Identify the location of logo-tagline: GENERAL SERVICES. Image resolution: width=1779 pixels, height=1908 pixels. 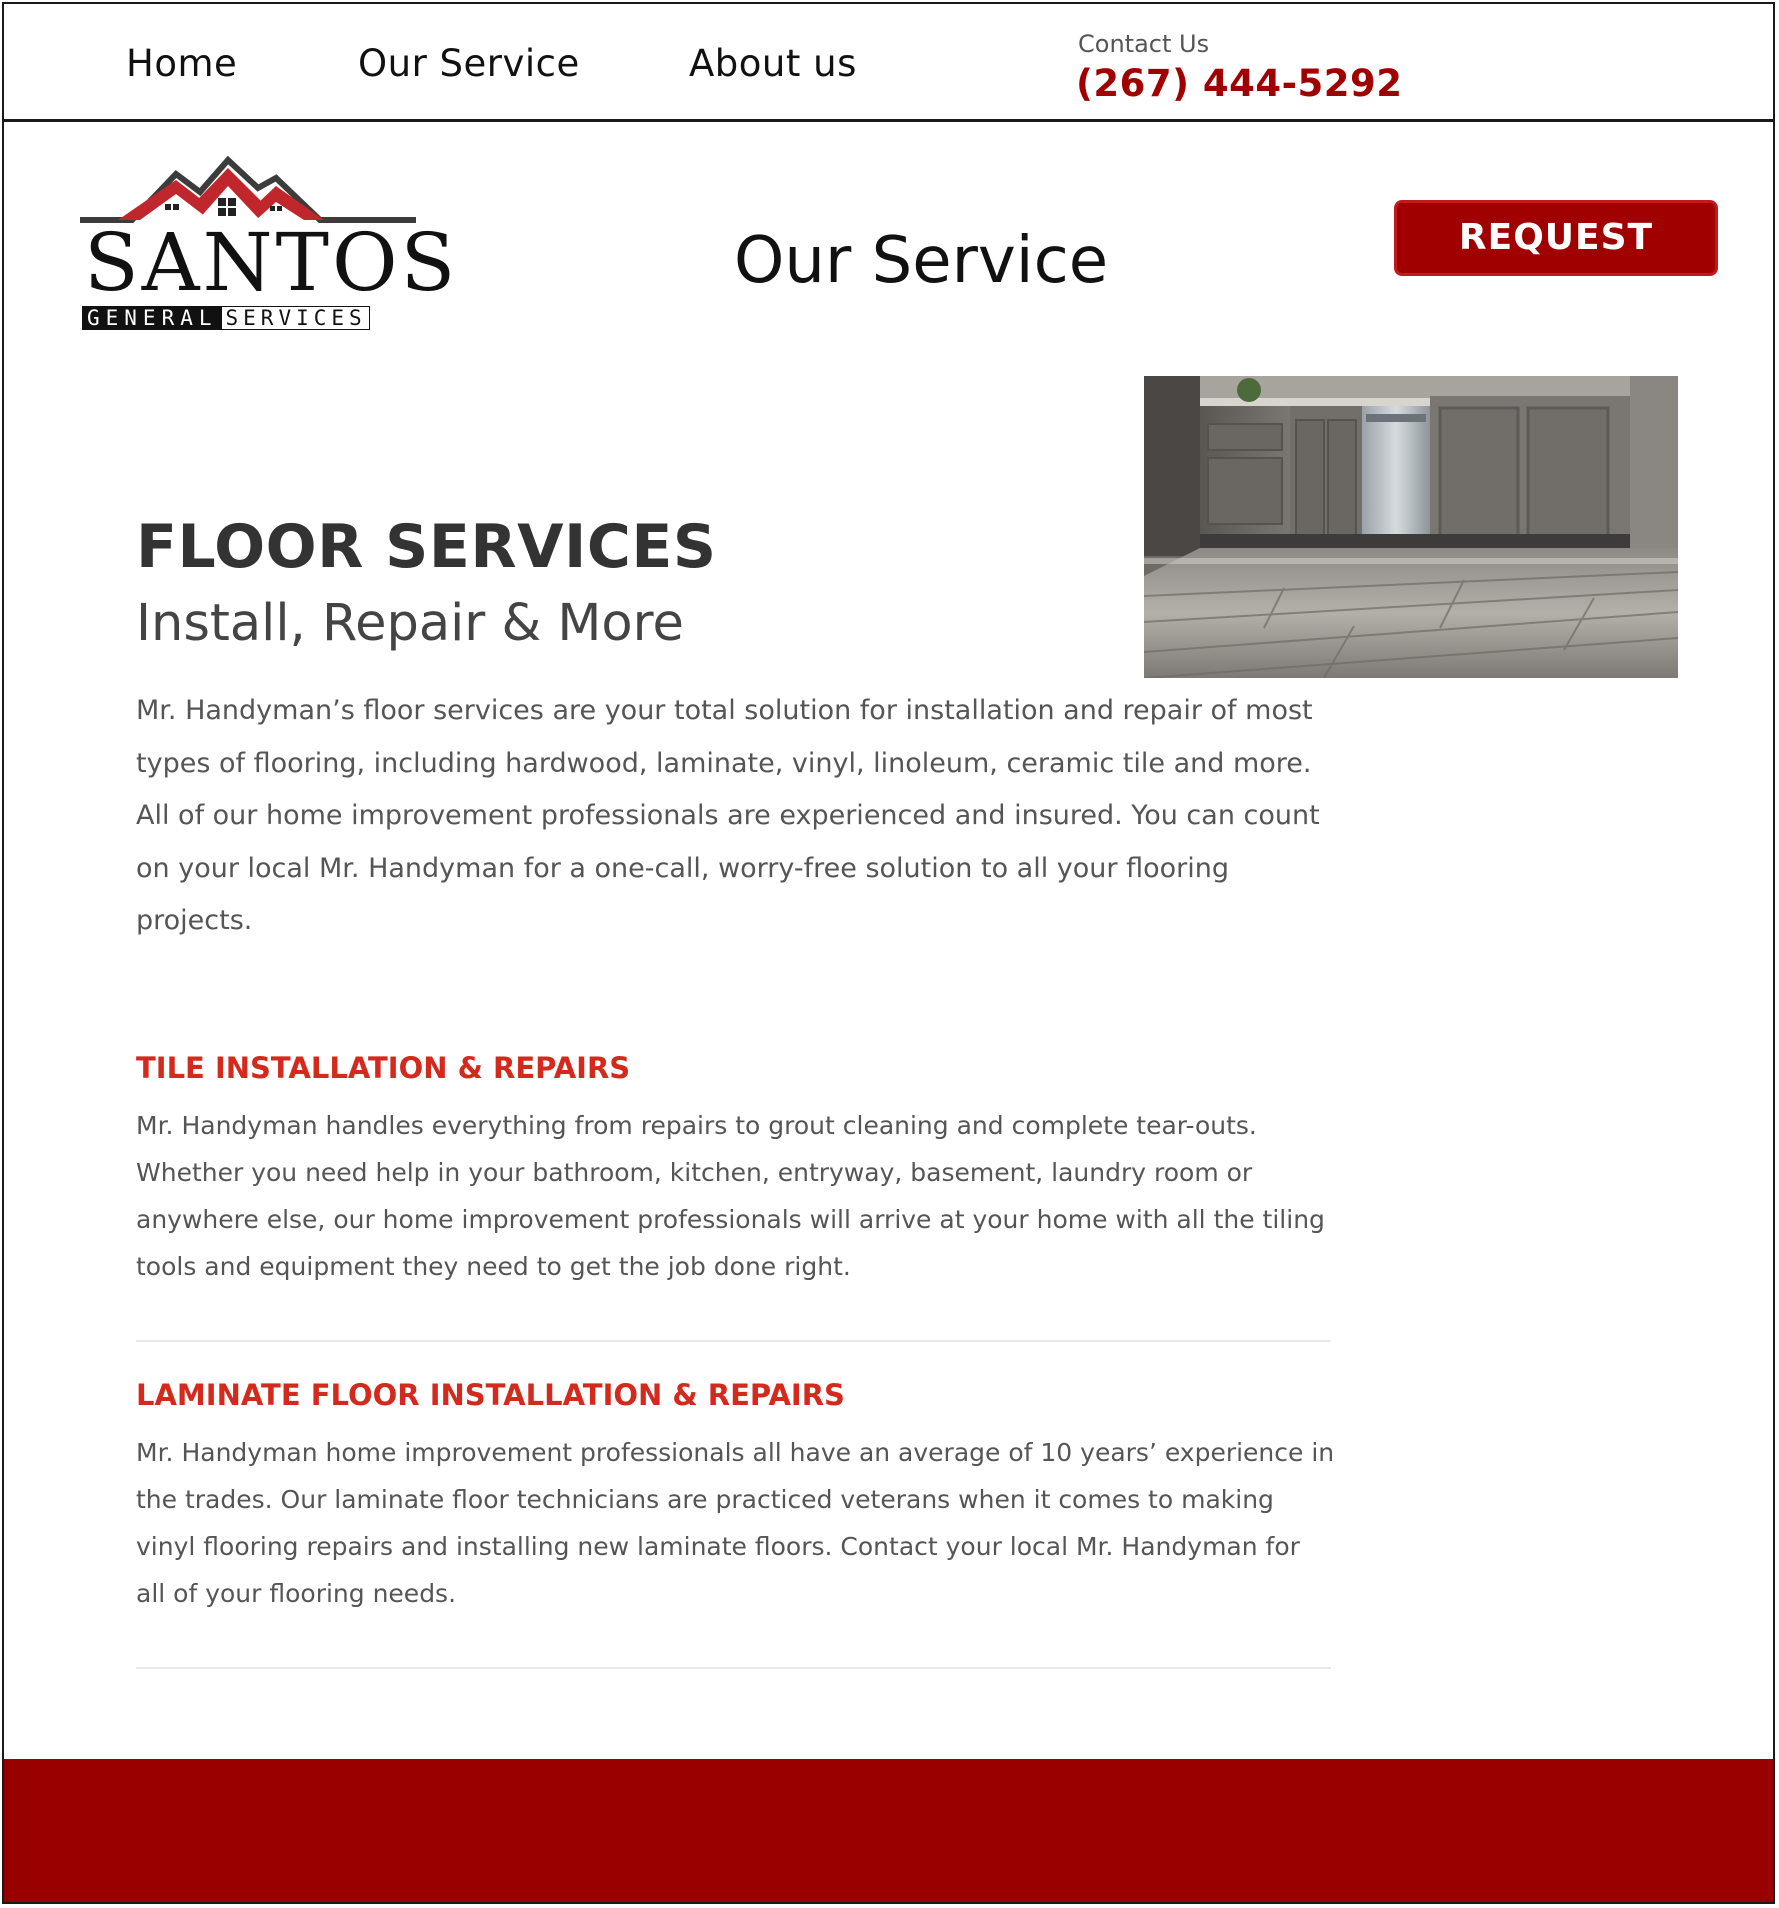
(226, 318).